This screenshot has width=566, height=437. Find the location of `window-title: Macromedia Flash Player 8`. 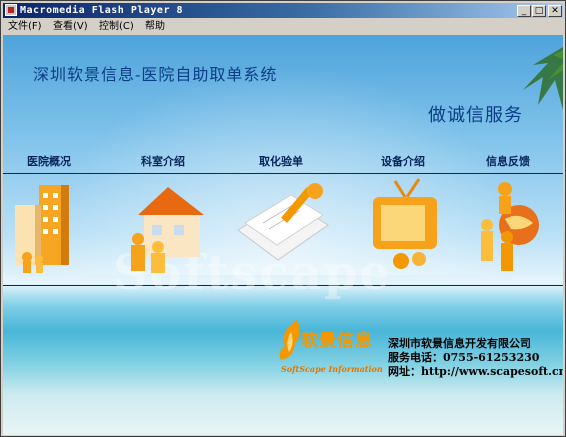

window-title: Macromedia Flash Player 8 is located at coordinates (102, 10).